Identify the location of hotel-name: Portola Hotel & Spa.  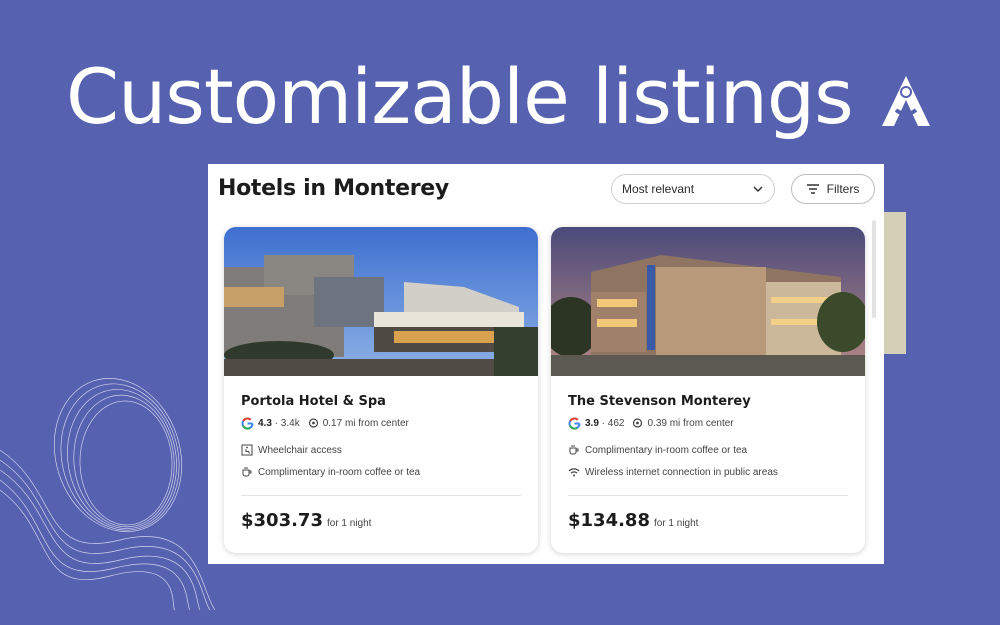
(313, 401).